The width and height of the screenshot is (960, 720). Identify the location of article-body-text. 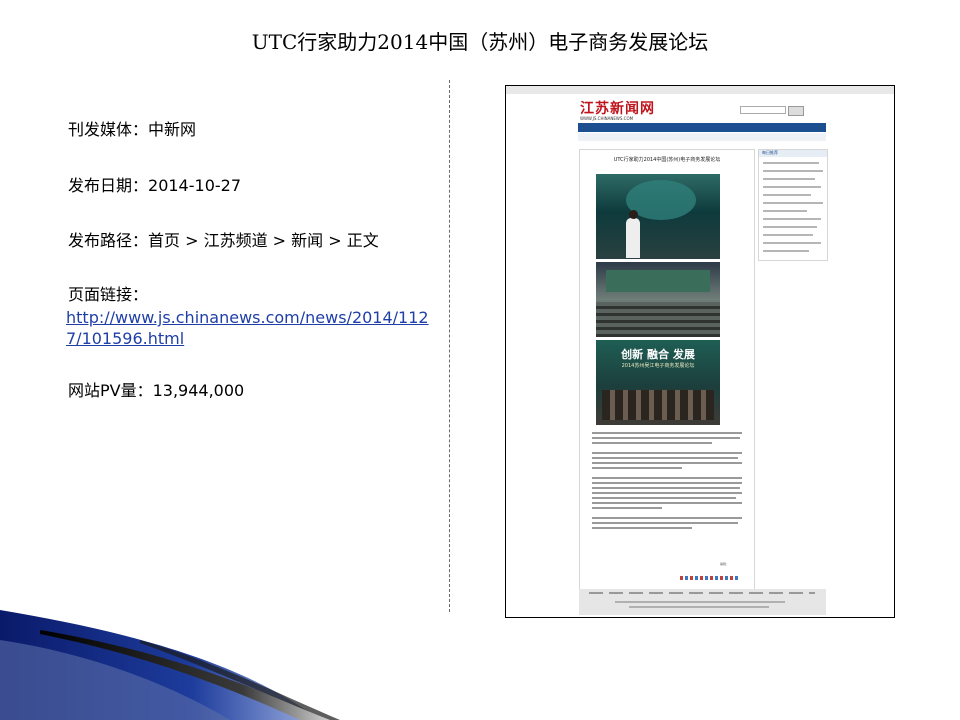
(667, 482).